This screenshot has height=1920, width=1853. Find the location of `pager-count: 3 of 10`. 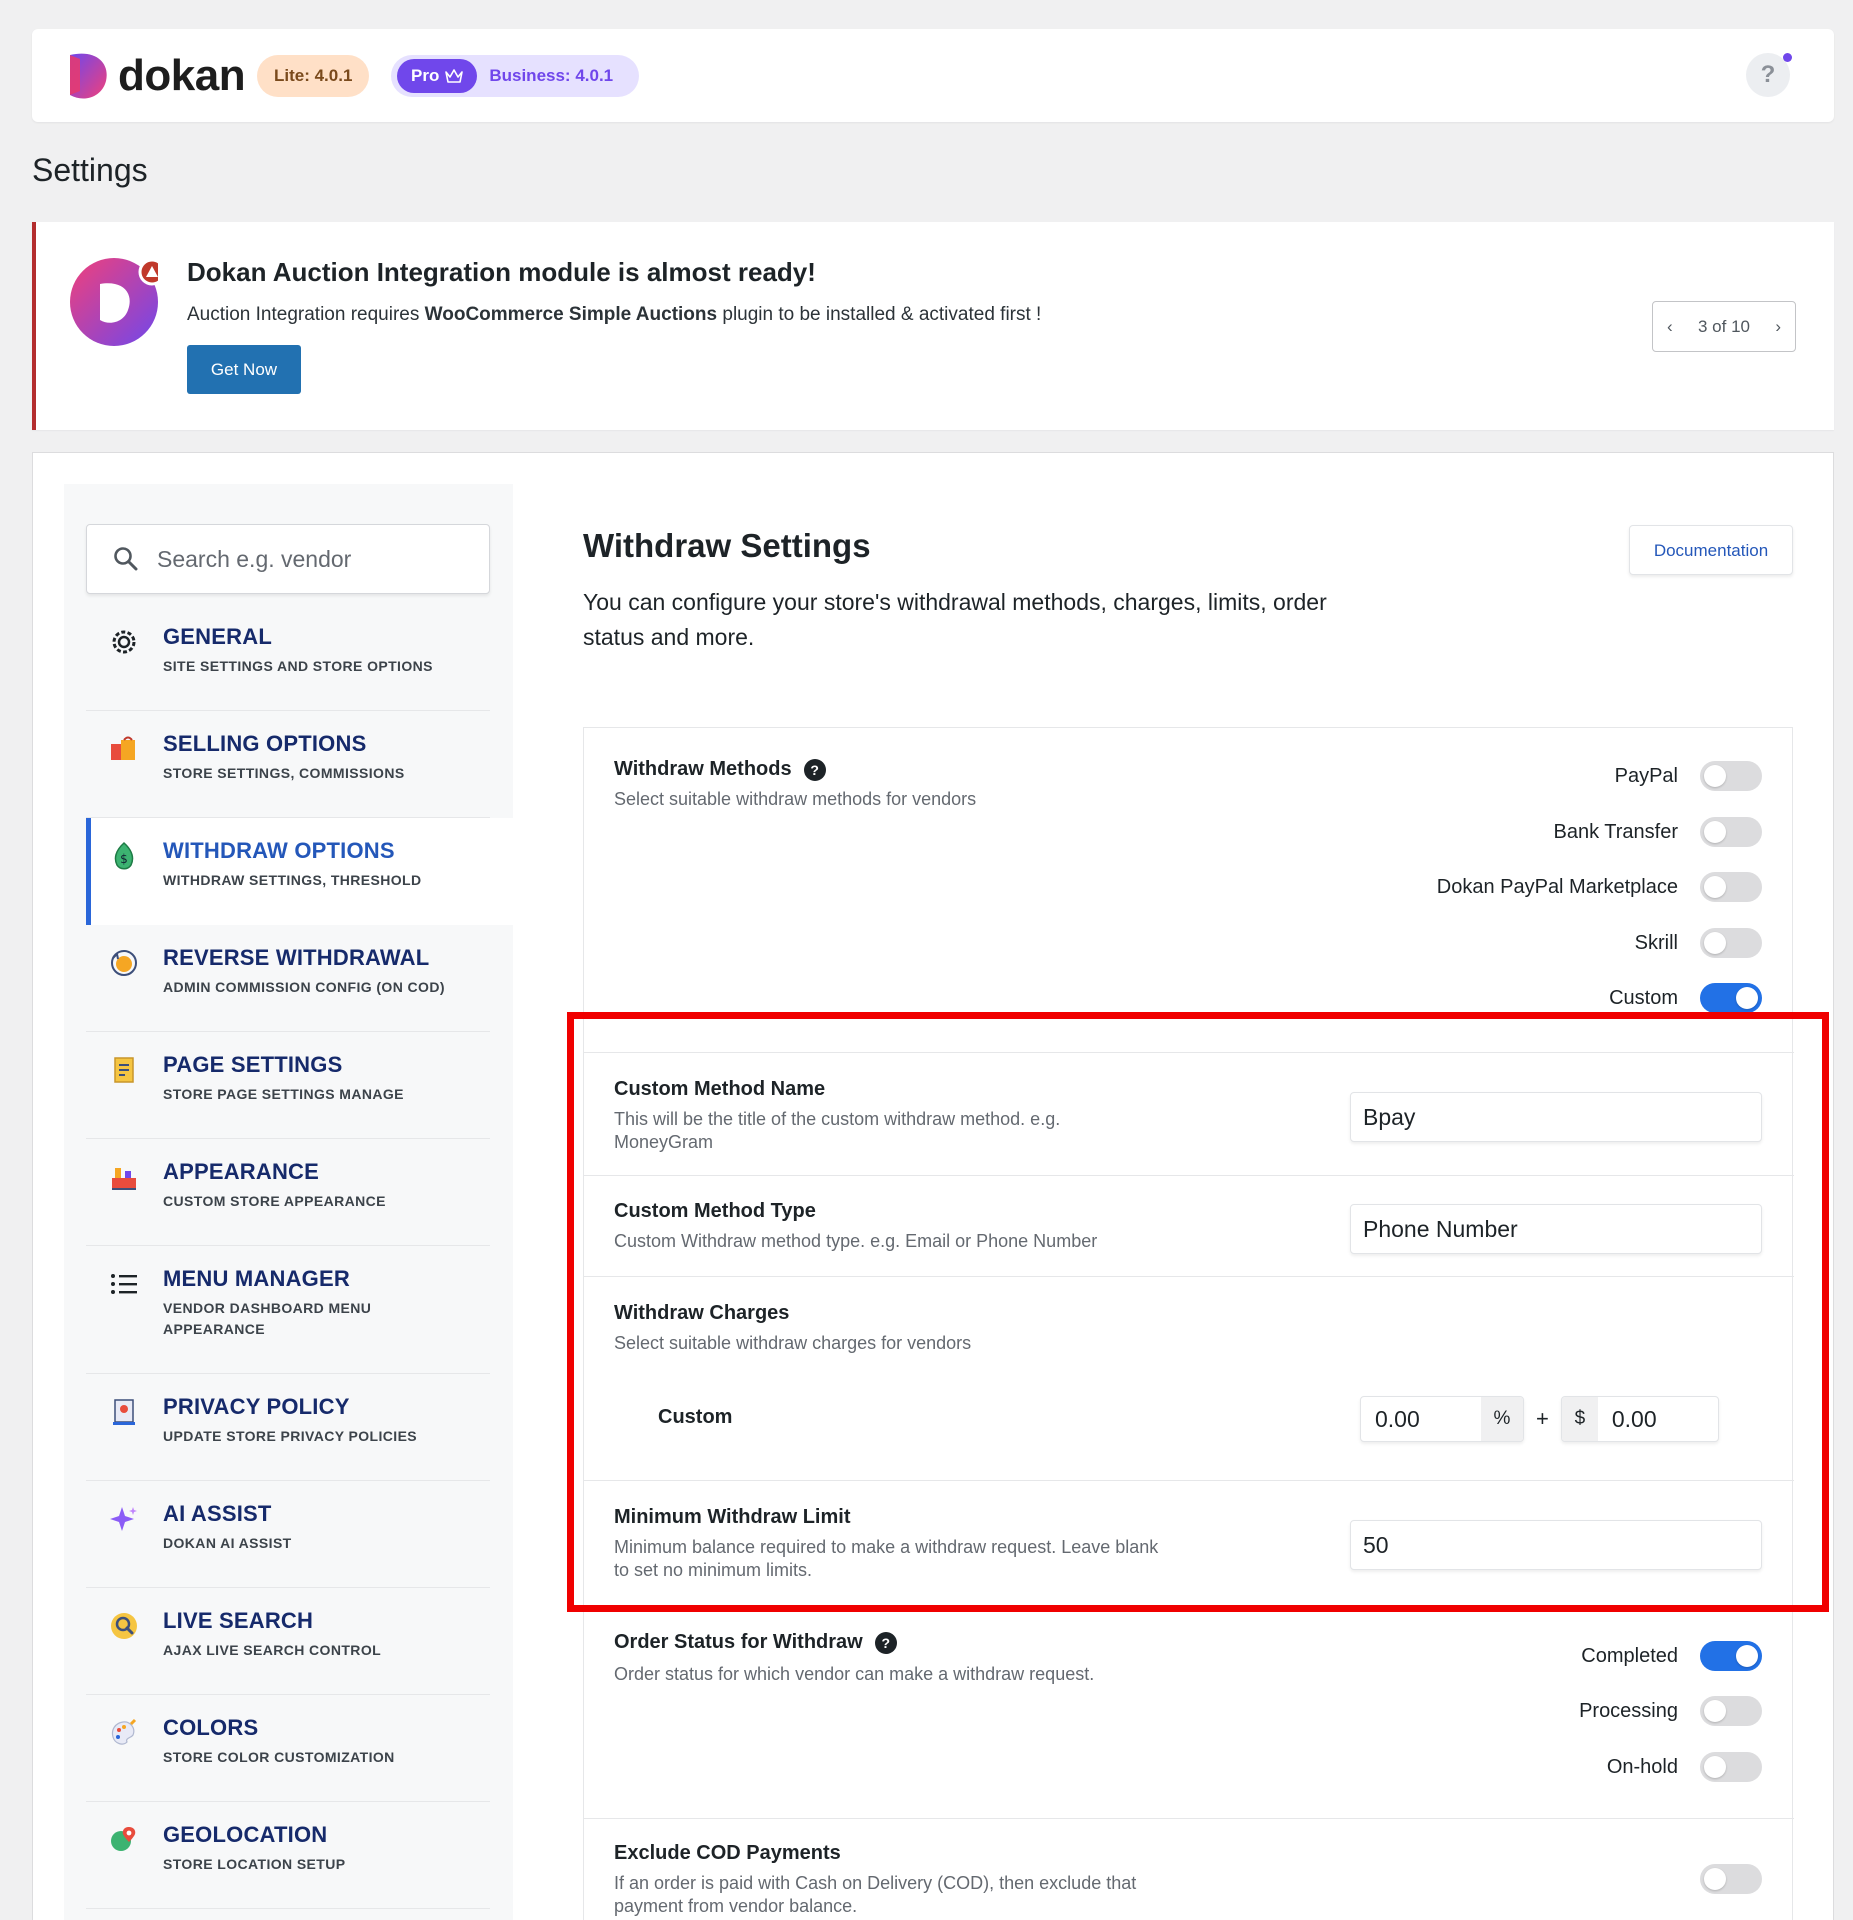

pager-count: 3 of 10 is located at coordinates (1724, 326).